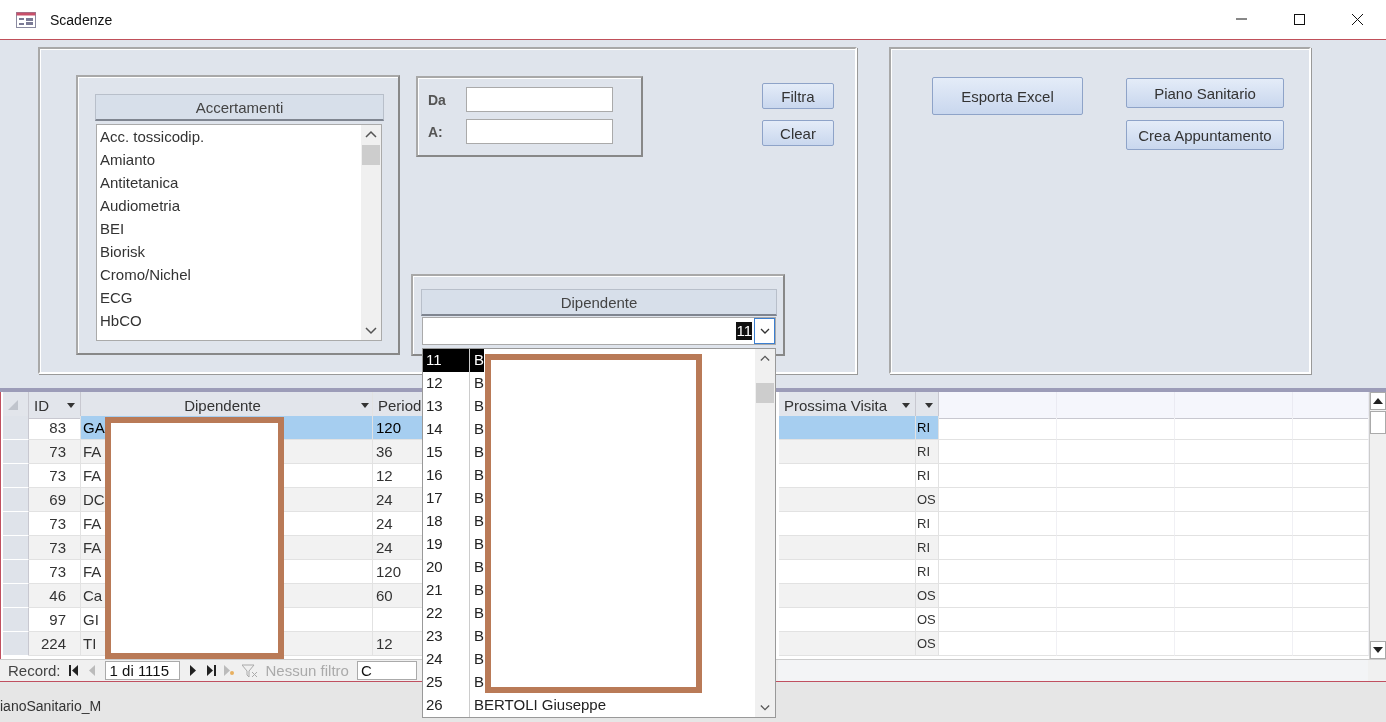  I want to click on window-title: Scadenze, so click(81, 19).